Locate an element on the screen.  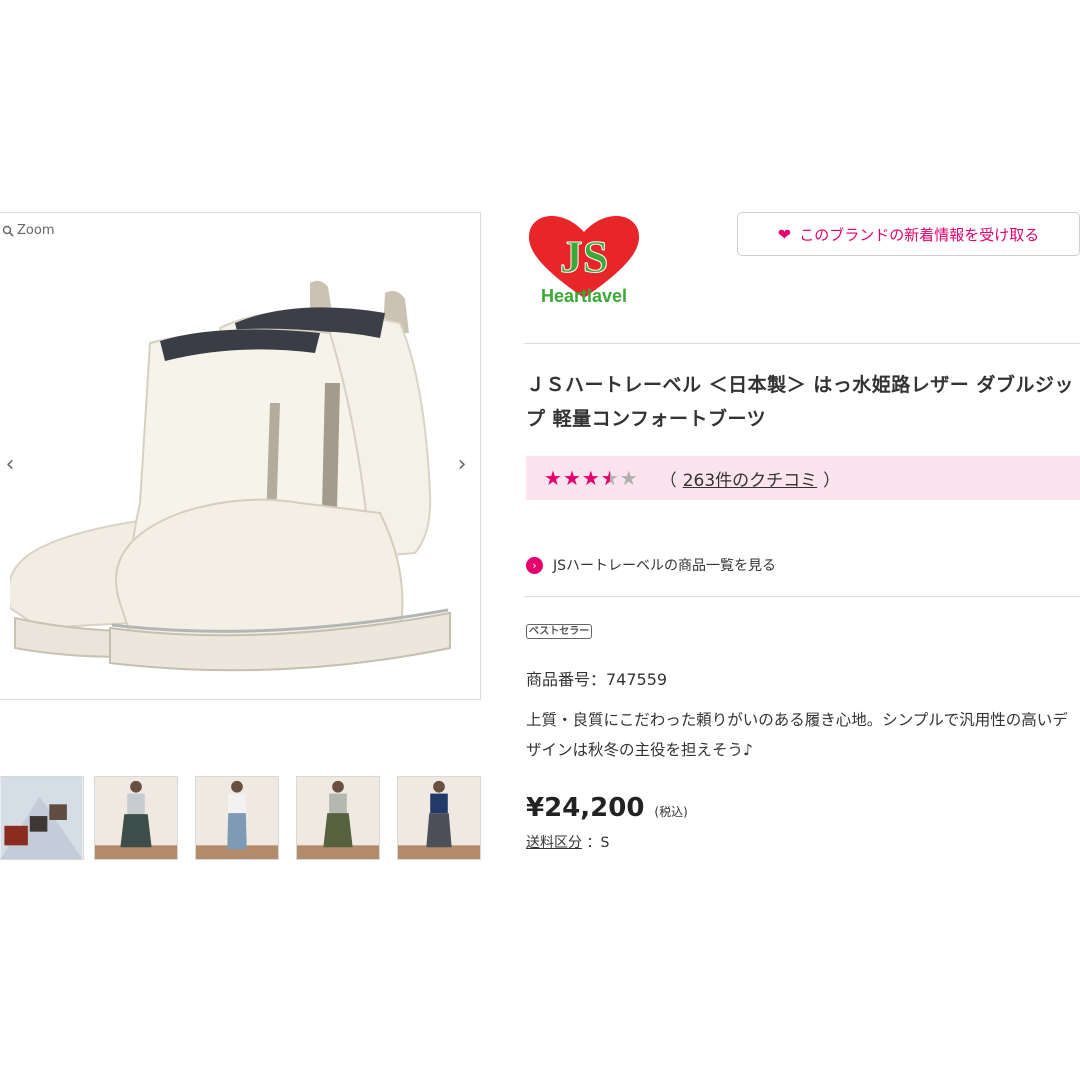
zoom-label: Zoom is located at coordinates (36, 230).